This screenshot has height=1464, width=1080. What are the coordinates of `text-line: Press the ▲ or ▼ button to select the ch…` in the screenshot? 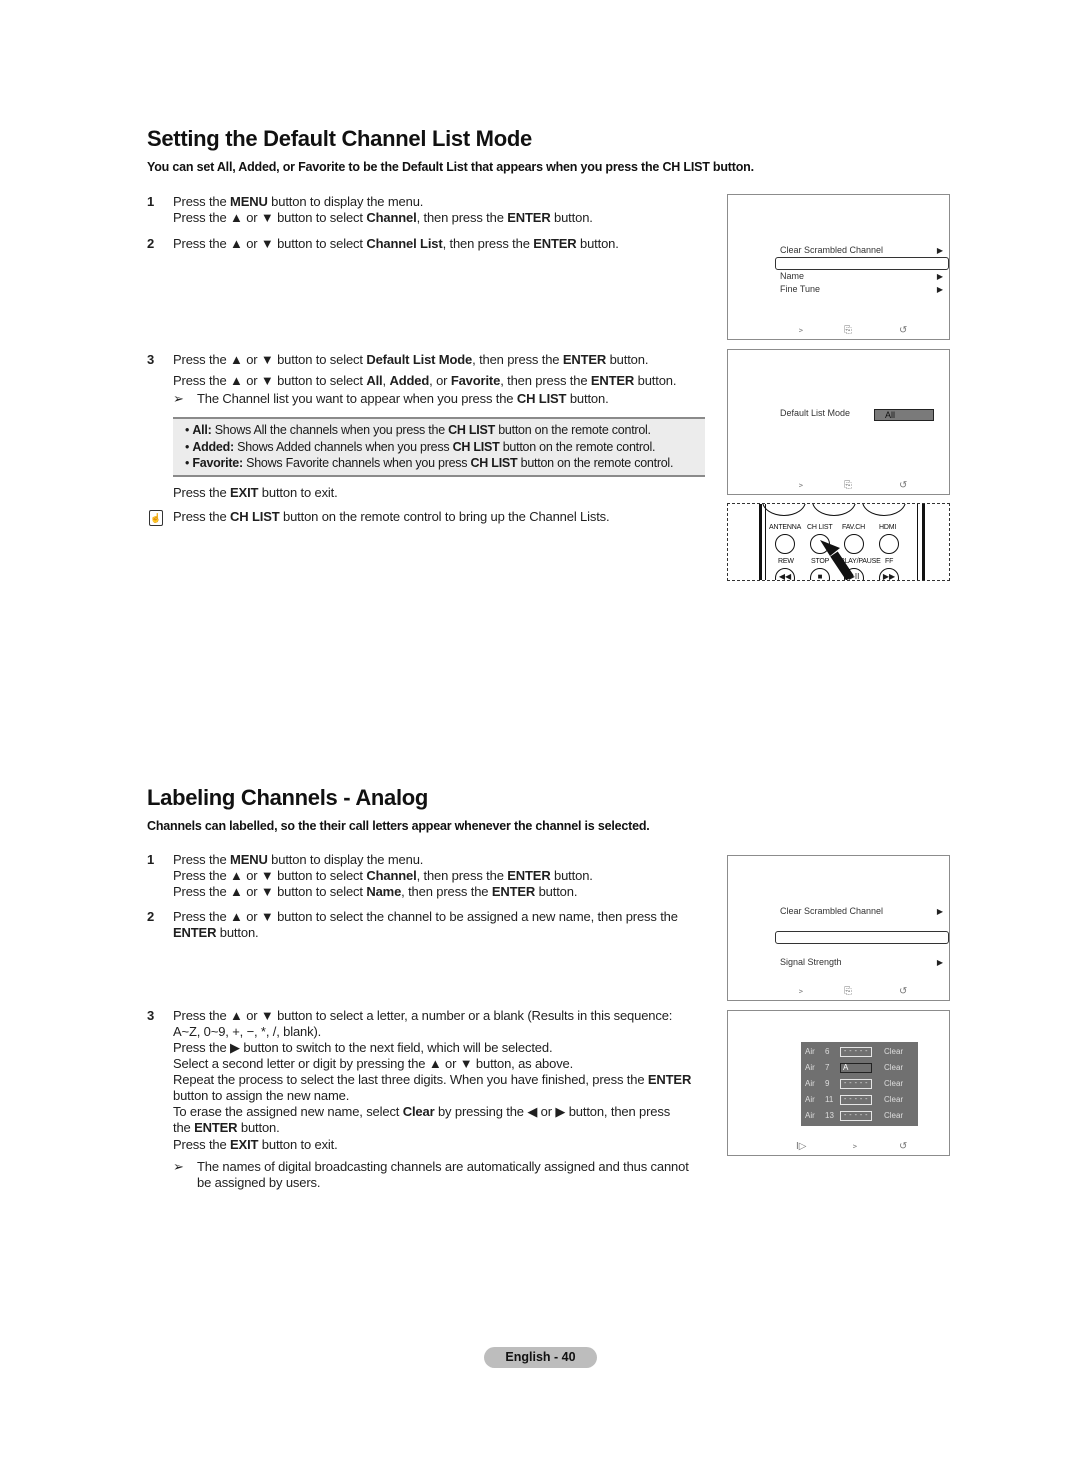 It's located at (425, 916).